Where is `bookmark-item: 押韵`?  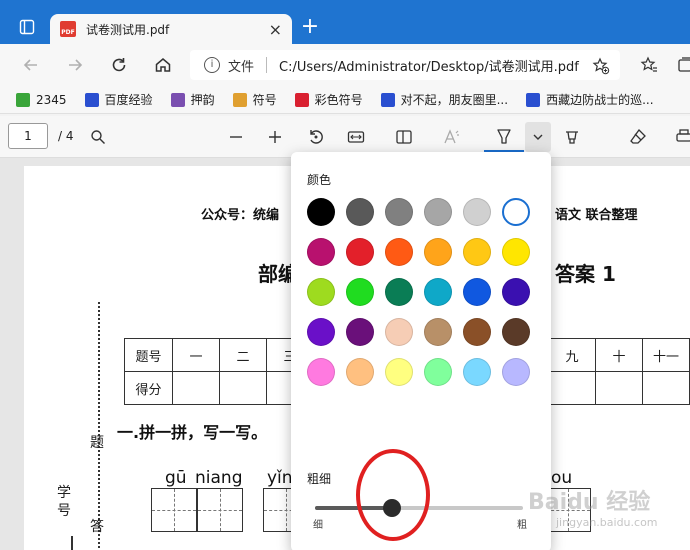
bookmark-item: 押韵 is located at coordinates (192, 99).